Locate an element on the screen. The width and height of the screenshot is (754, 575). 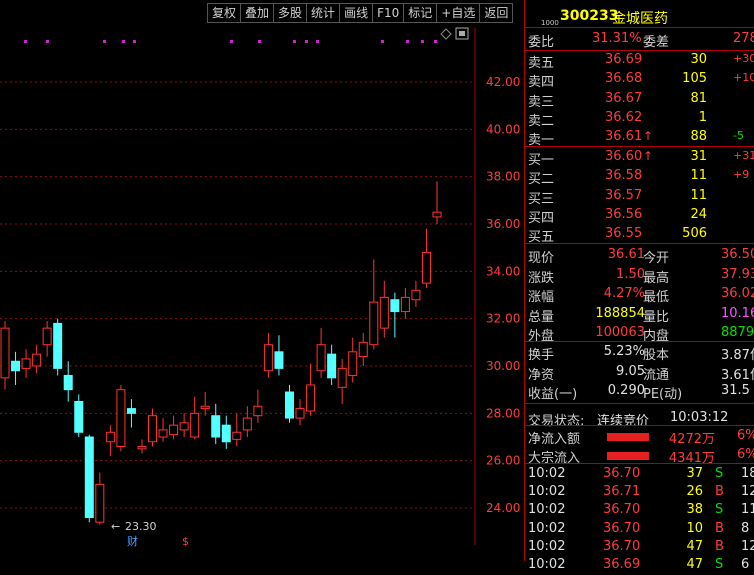
asks-row: 卖一 36.61 ↑ 88 -5 is located at coordinates (639, 138).